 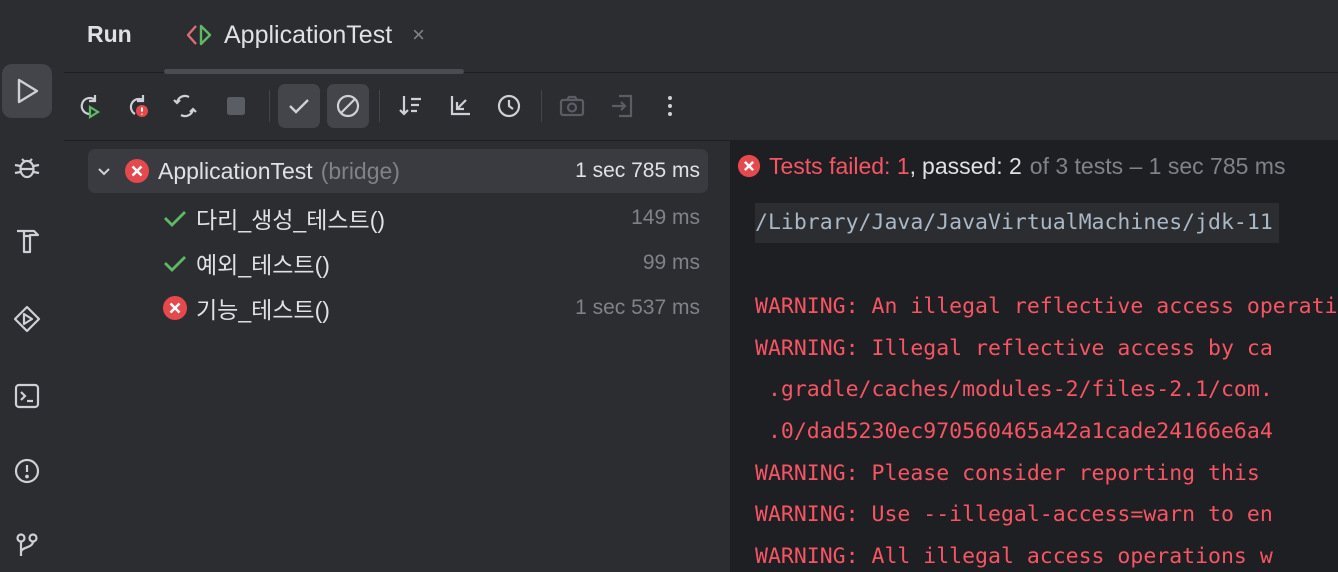 What do you see at coordinates (701, 37) in the screenshot?
I see `run-tab-bar: Run ApplicationTest ×` at bounding box center [701, 37].